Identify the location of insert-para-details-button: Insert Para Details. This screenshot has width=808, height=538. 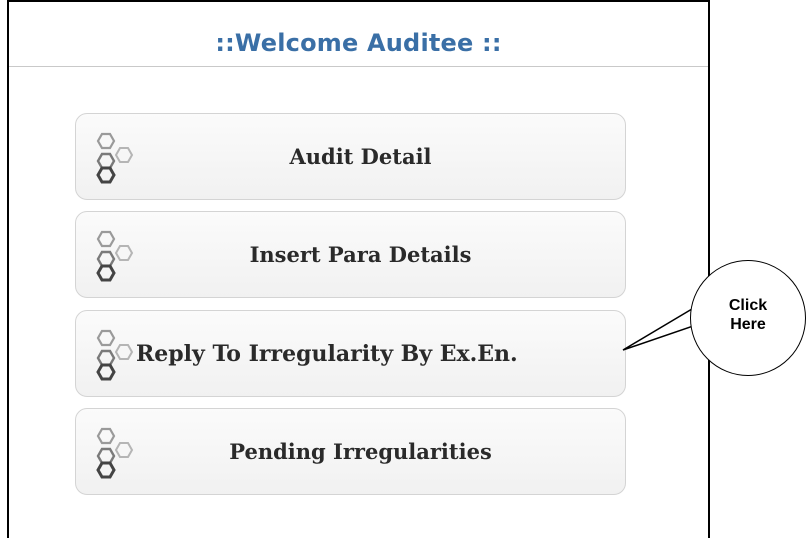
(350, 254).